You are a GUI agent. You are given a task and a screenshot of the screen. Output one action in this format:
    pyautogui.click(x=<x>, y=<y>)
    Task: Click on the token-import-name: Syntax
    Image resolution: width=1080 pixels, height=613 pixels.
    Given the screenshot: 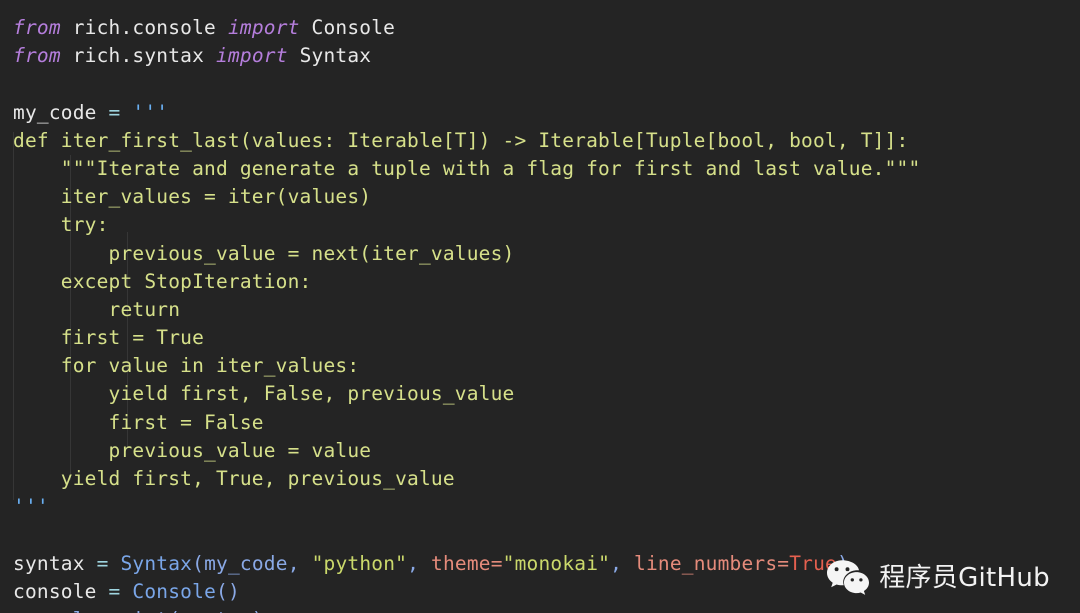 What is the action you would take?
    pyautogui.click(x=329, y=56)
    